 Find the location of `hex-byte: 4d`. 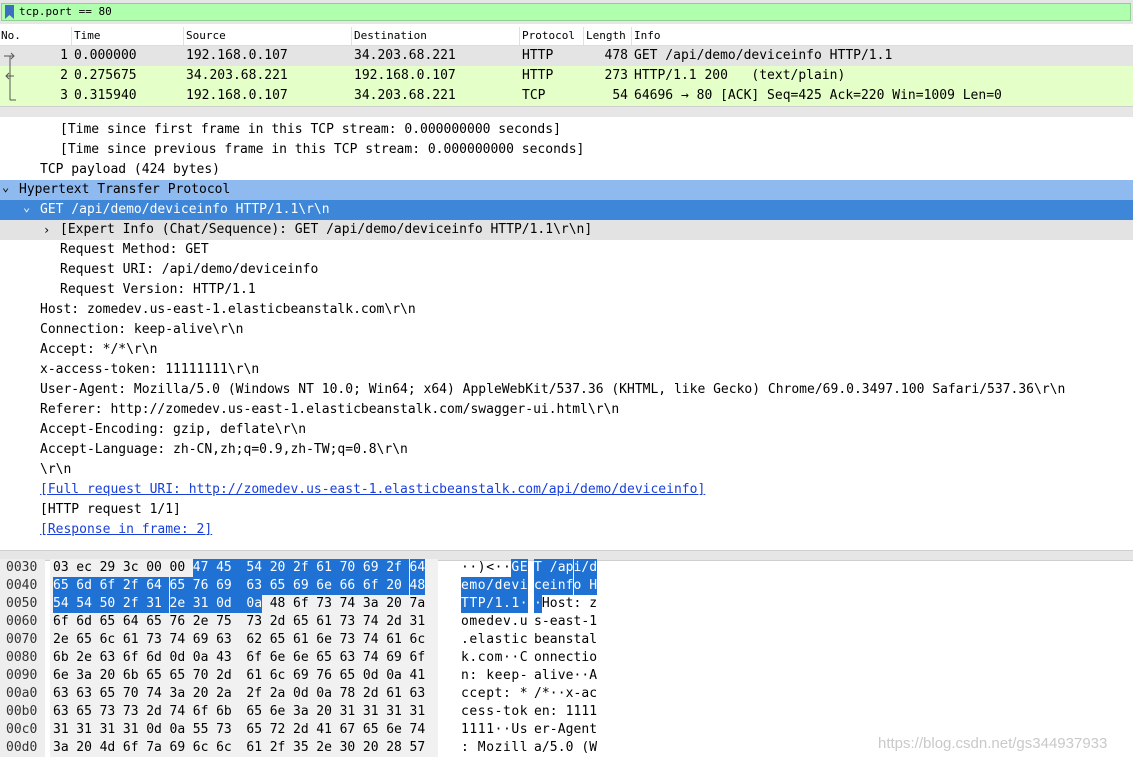

hex-byte: 4d is located at coordinates (108, 748).